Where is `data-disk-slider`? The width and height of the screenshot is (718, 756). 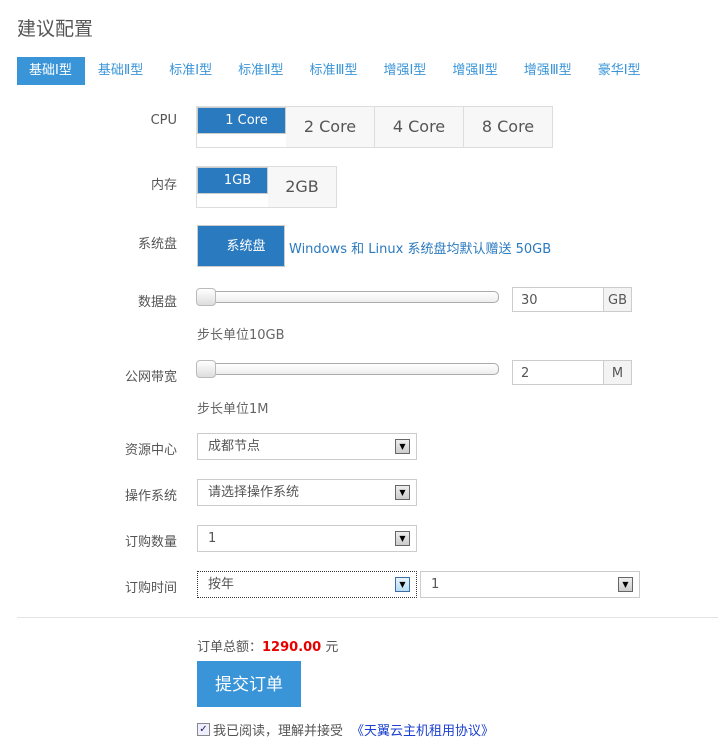
data-disk-slider is located at coordinates (347, 297).